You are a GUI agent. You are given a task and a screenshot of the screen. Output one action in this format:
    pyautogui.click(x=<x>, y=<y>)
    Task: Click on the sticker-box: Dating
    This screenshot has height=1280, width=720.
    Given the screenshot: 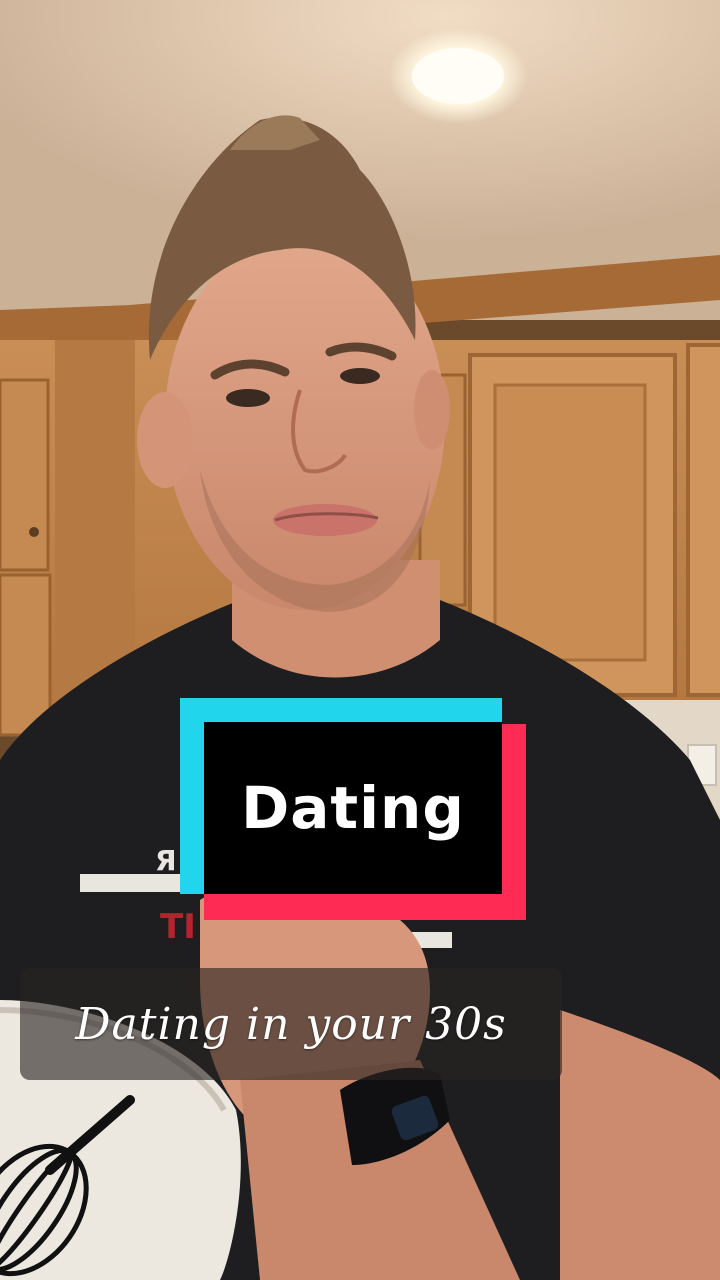 What is the action you would take?
    pyautogui.click(x=353, y=808)
    